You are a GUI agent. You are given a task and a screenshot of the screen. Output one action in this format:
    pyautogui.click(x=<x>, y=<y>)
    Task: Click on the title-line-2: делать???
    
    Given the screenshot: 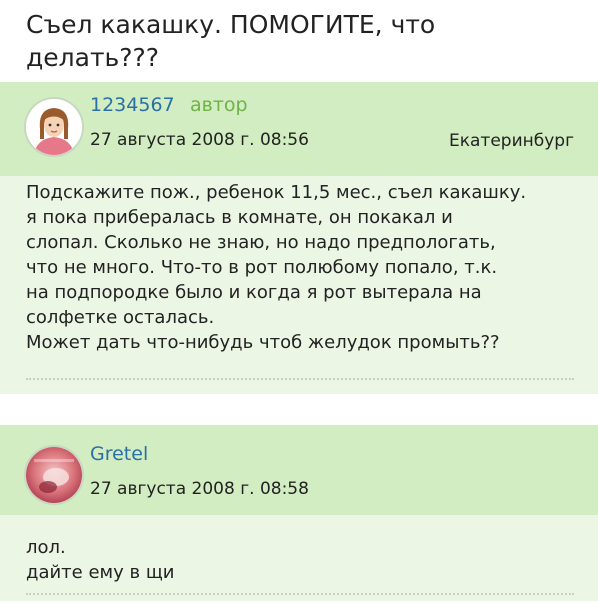 What is the action you would take?
    pyautogui.click(x=93, y=57)
    